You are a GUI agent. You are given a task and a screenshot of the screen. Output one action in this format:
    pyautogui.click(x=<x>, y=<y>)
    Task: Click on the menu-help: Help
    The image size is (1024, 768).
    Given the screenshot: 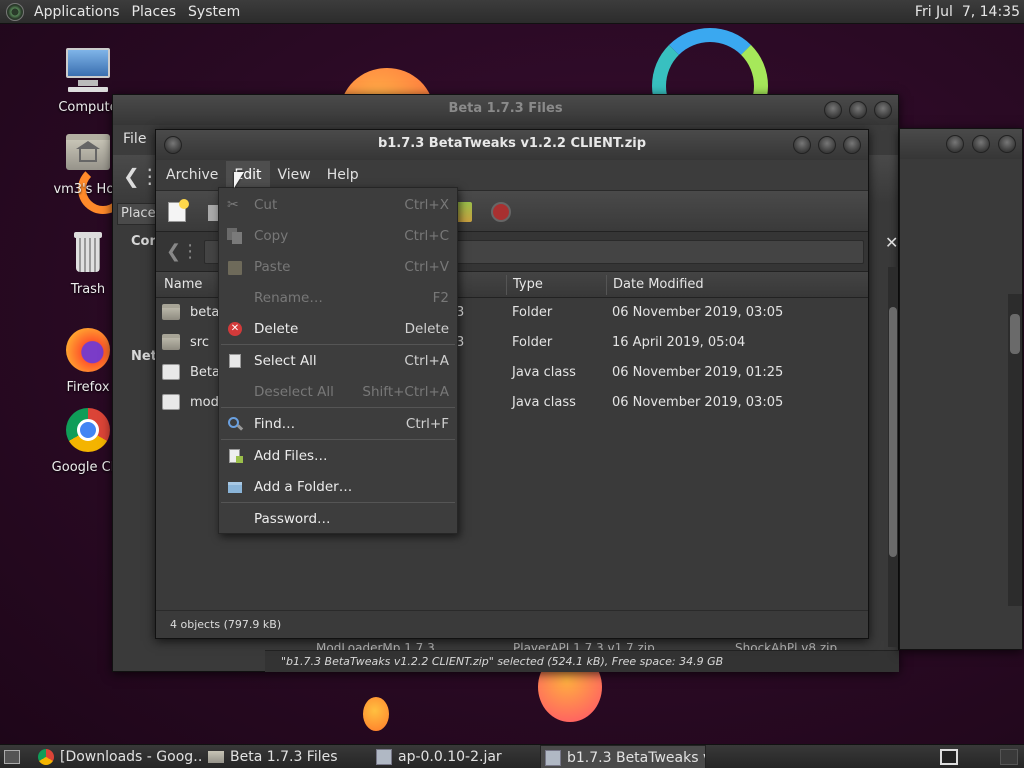 What is the action you would take?
    pyautogui.click(x=343, y=175)
    